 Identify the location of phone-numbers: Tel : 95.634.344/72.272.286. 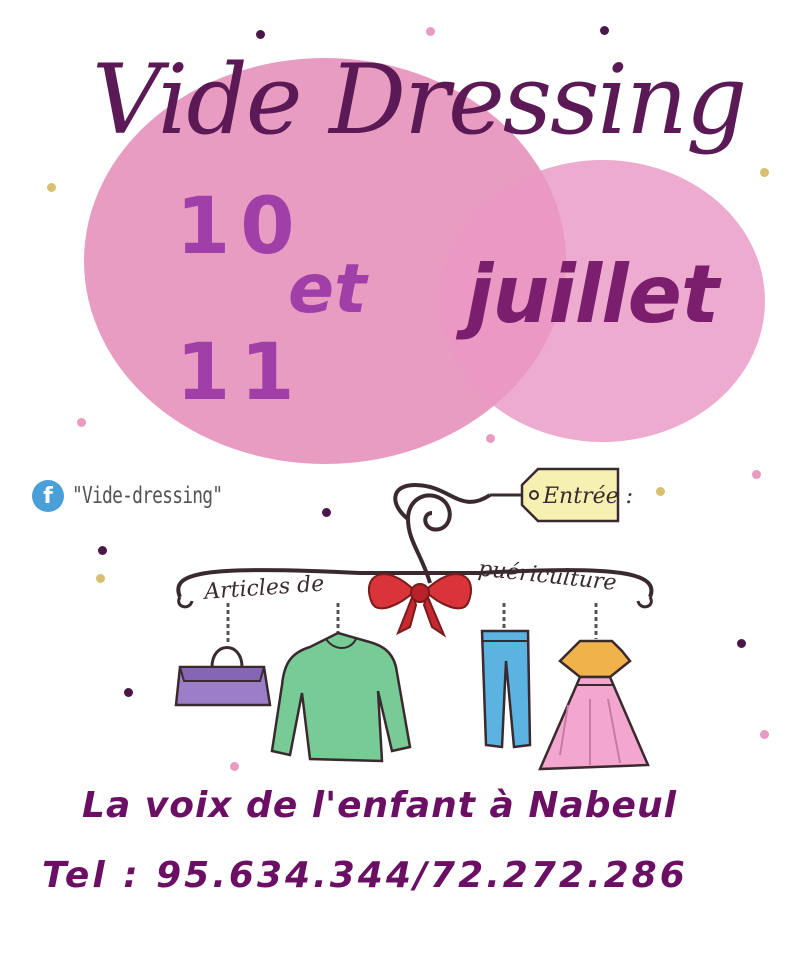
(365, 875).